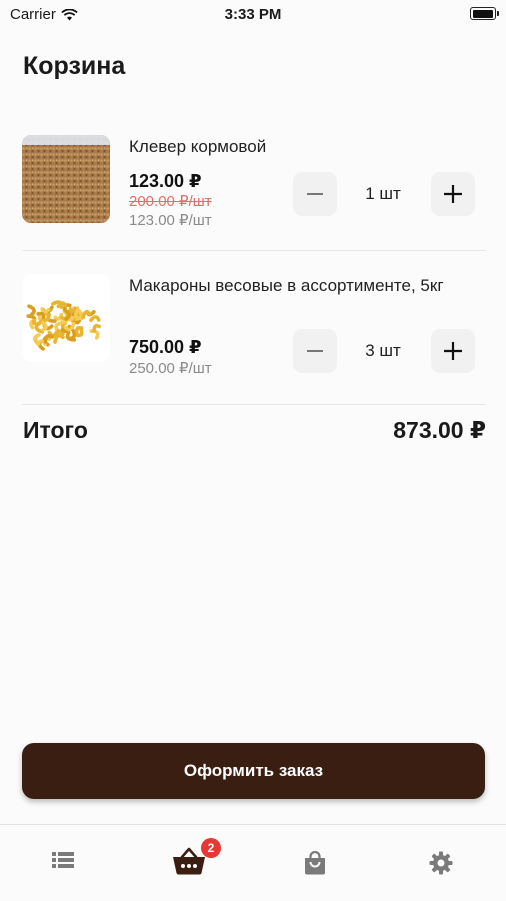 The width and height of the screenshot is (506, 901). Describe the element at coordinates (211, 848) in the screenshot. I see `cart-badge: 2` at that location.